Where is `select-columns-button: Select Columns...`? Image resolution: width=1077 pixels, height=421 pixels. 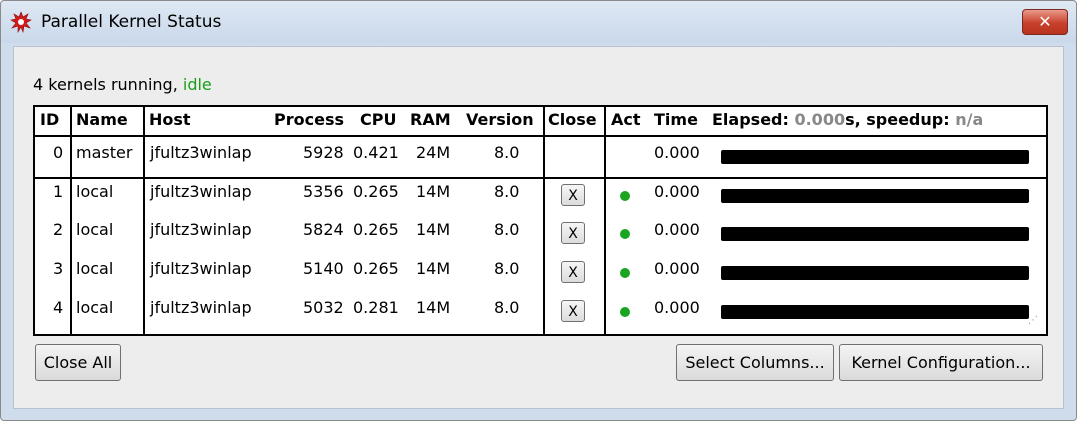
select-columns-button: Select Columns... is located at coordinates (755, 362).